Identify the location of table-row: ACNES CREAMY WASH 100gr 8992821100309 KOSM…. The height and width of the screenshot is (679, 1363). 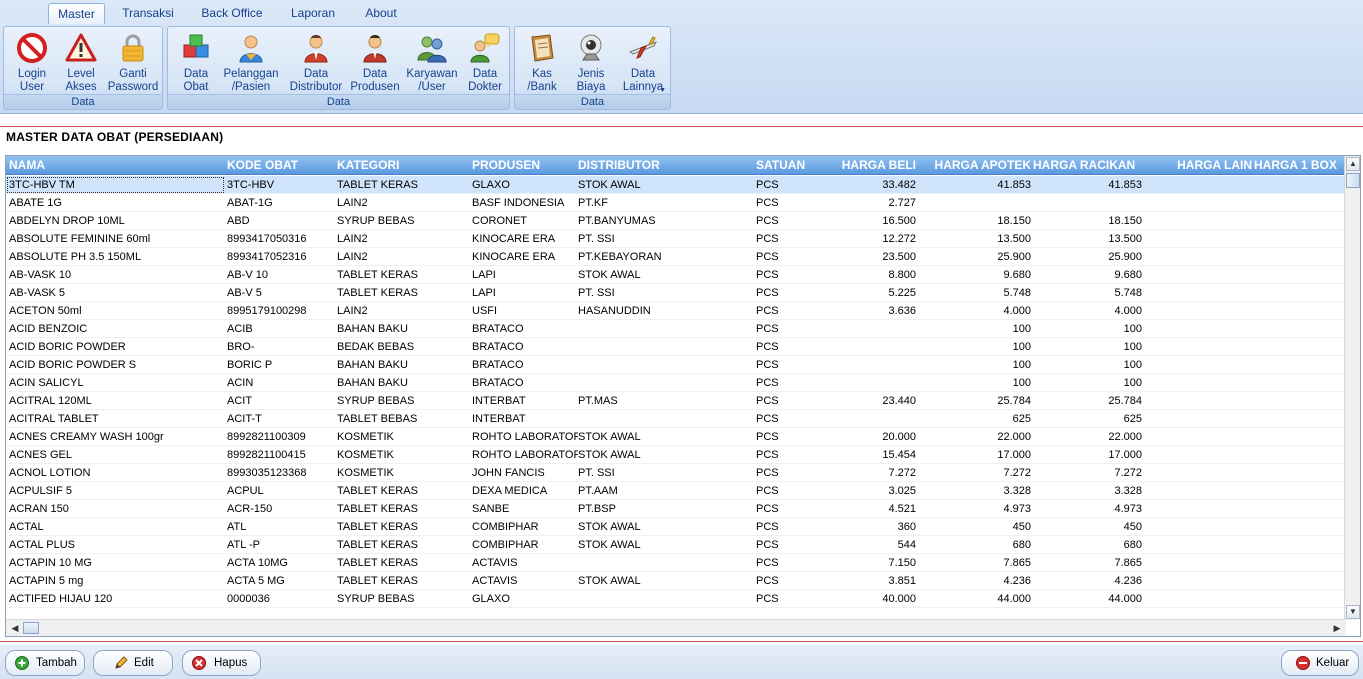
(676, 437).